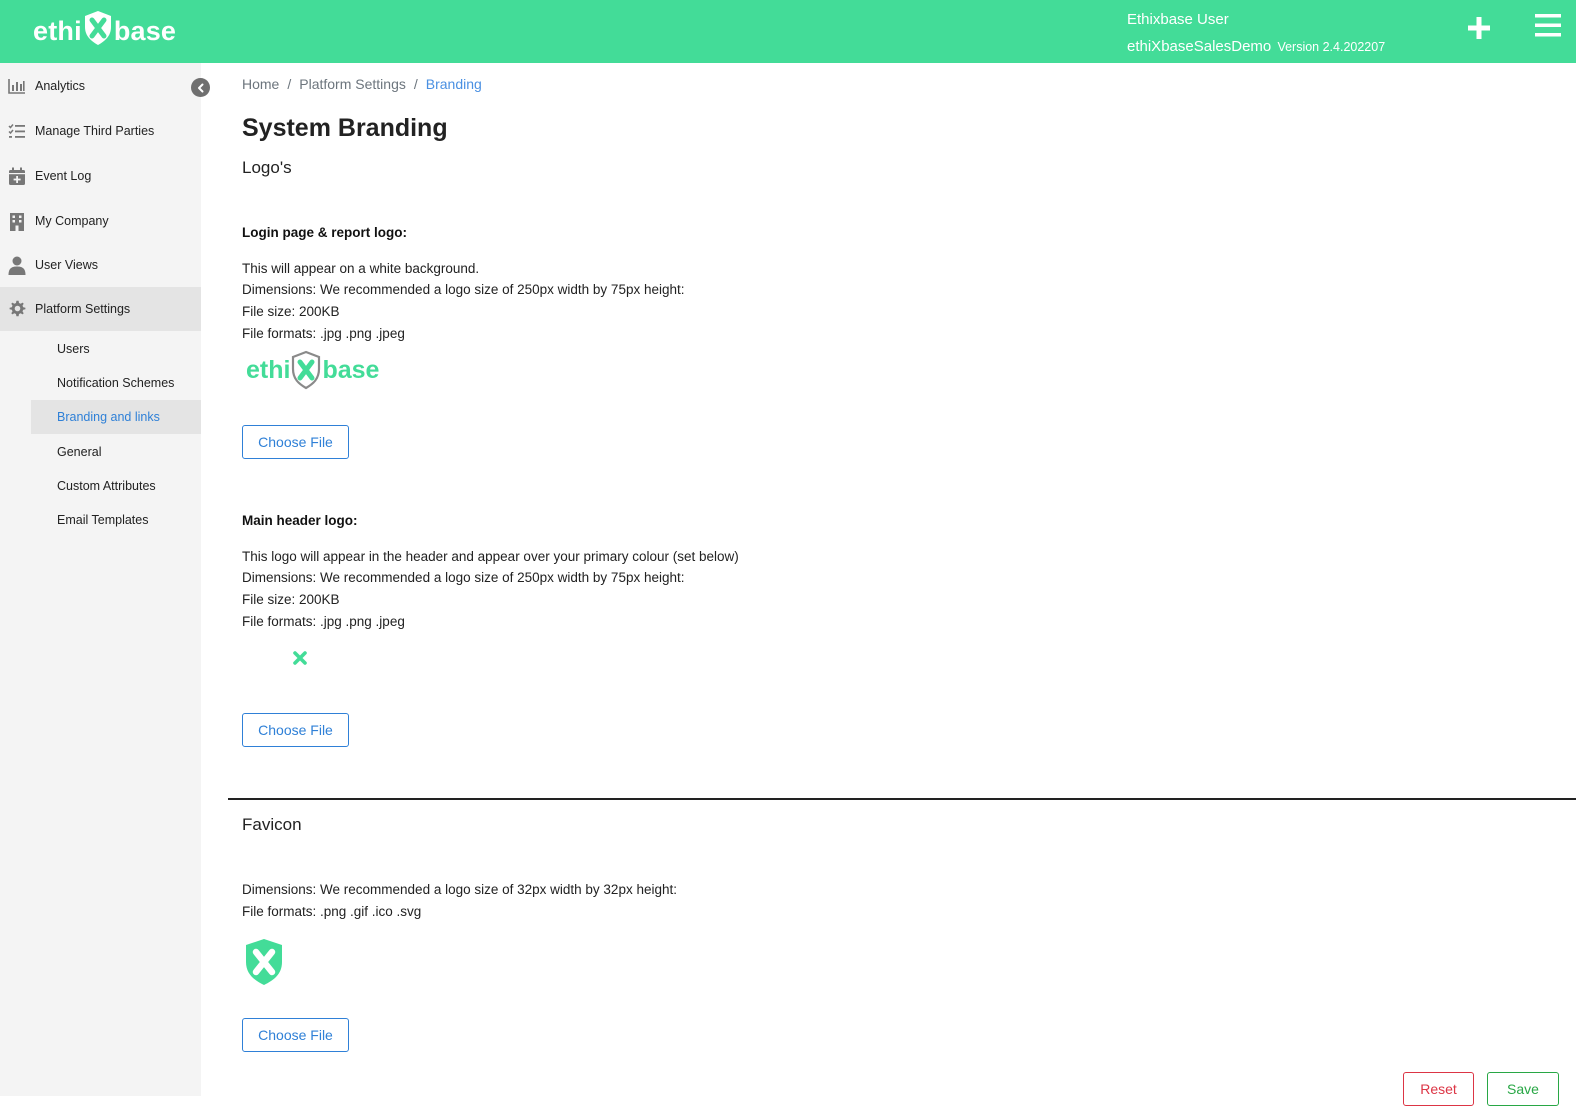  Describe the element at coordinates (63, 176) in the screenshot. I see `sidebar-item-label: Event Log` at that location.